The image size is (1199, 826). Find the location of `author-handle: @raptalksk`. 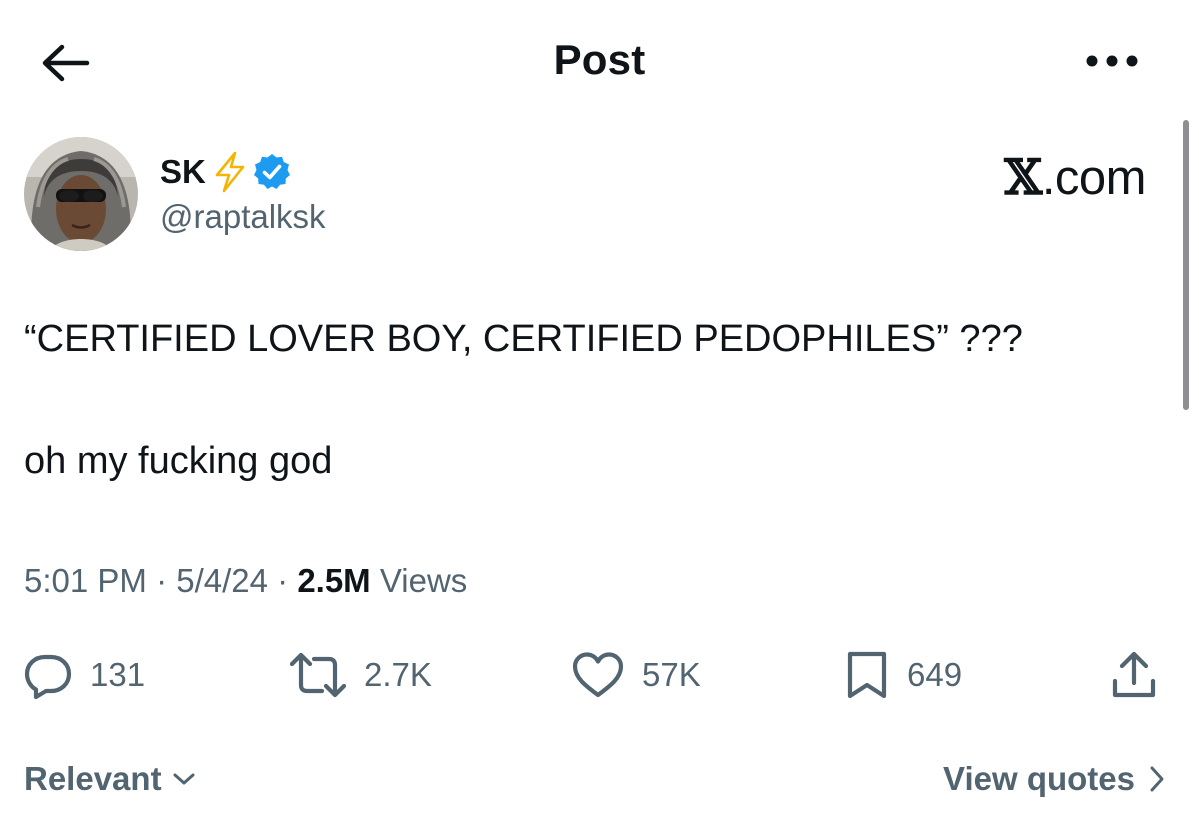

author-handle: @raptalksk is located at coordinates (243, 217).